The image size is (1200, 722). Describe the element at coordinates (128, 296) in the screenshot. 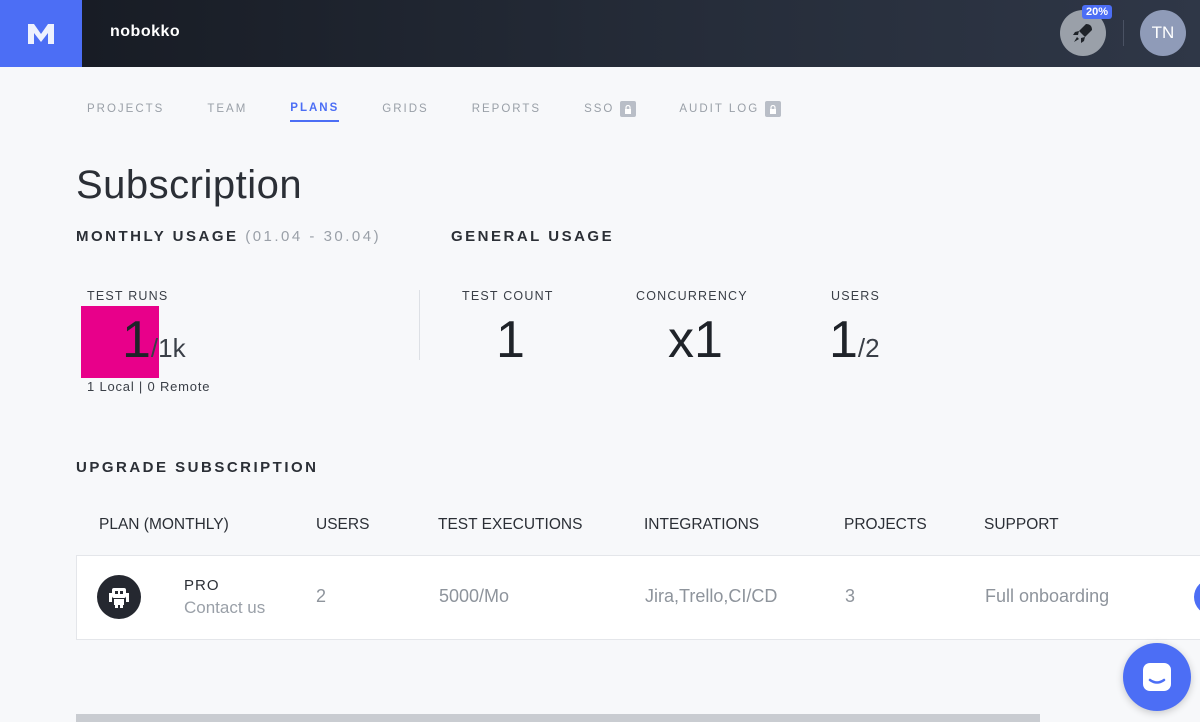

I see `test-runs-label: TEST RUNS` at that location.